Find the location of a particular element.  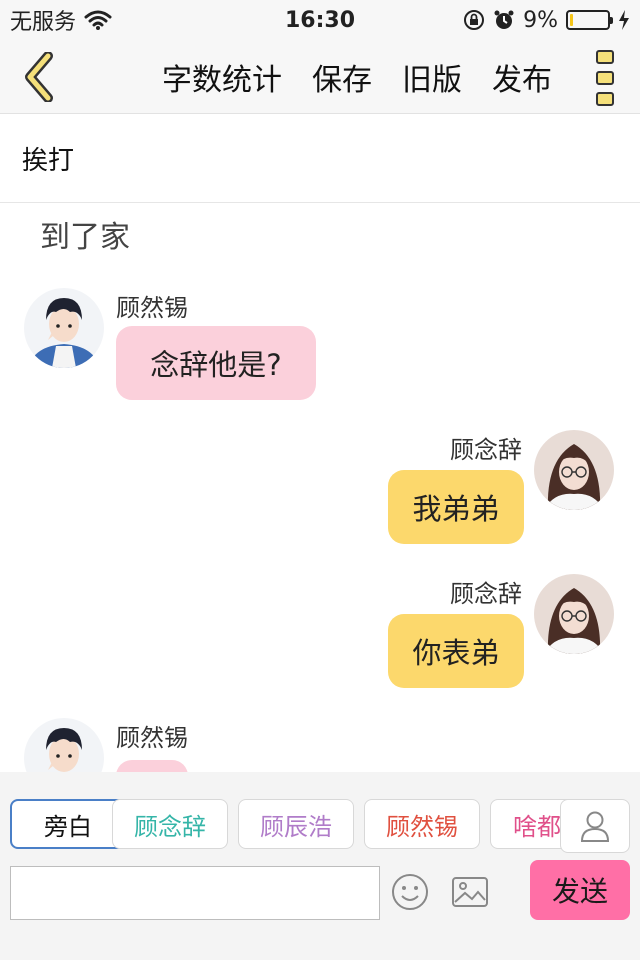

chapter-title: 挨打 is located at coordinates (320, 158).